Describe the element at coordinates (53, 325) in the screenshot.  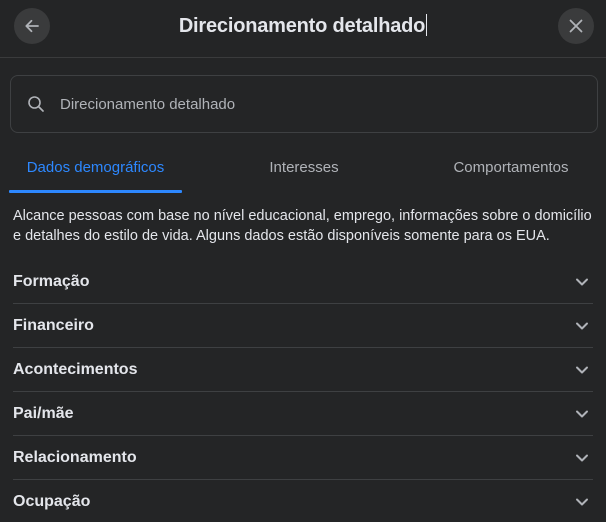
I see `category-label: Financeiro` at that location.